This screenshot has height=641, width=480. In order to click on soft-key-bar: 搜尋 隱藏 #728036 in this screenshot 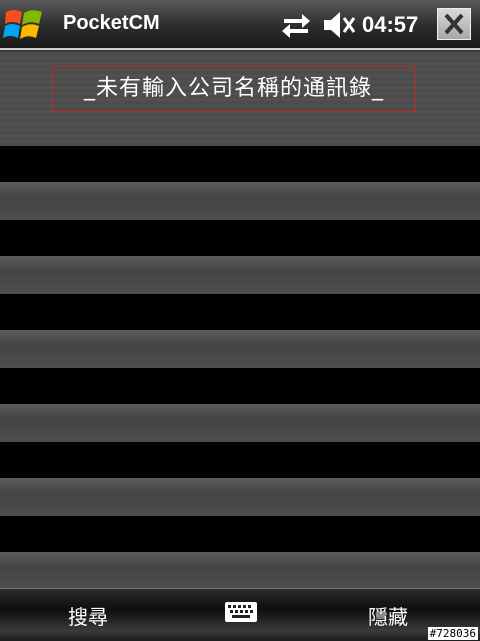, I will do `click(240, 614)`.